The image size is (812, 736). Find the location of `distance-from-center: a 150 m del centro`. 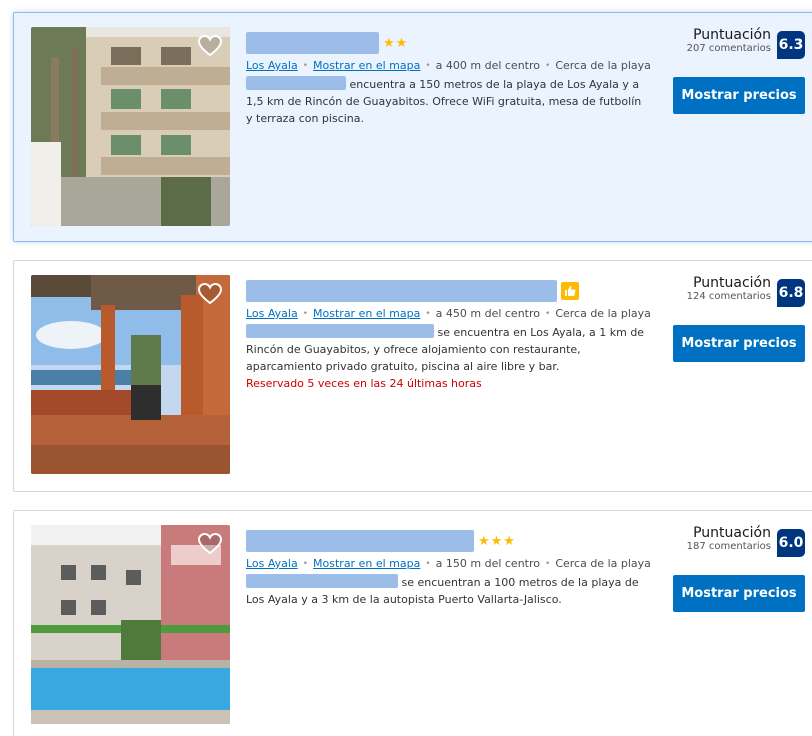

distance-from-center: a 150 m del centro is located at coordinates (487, 563).